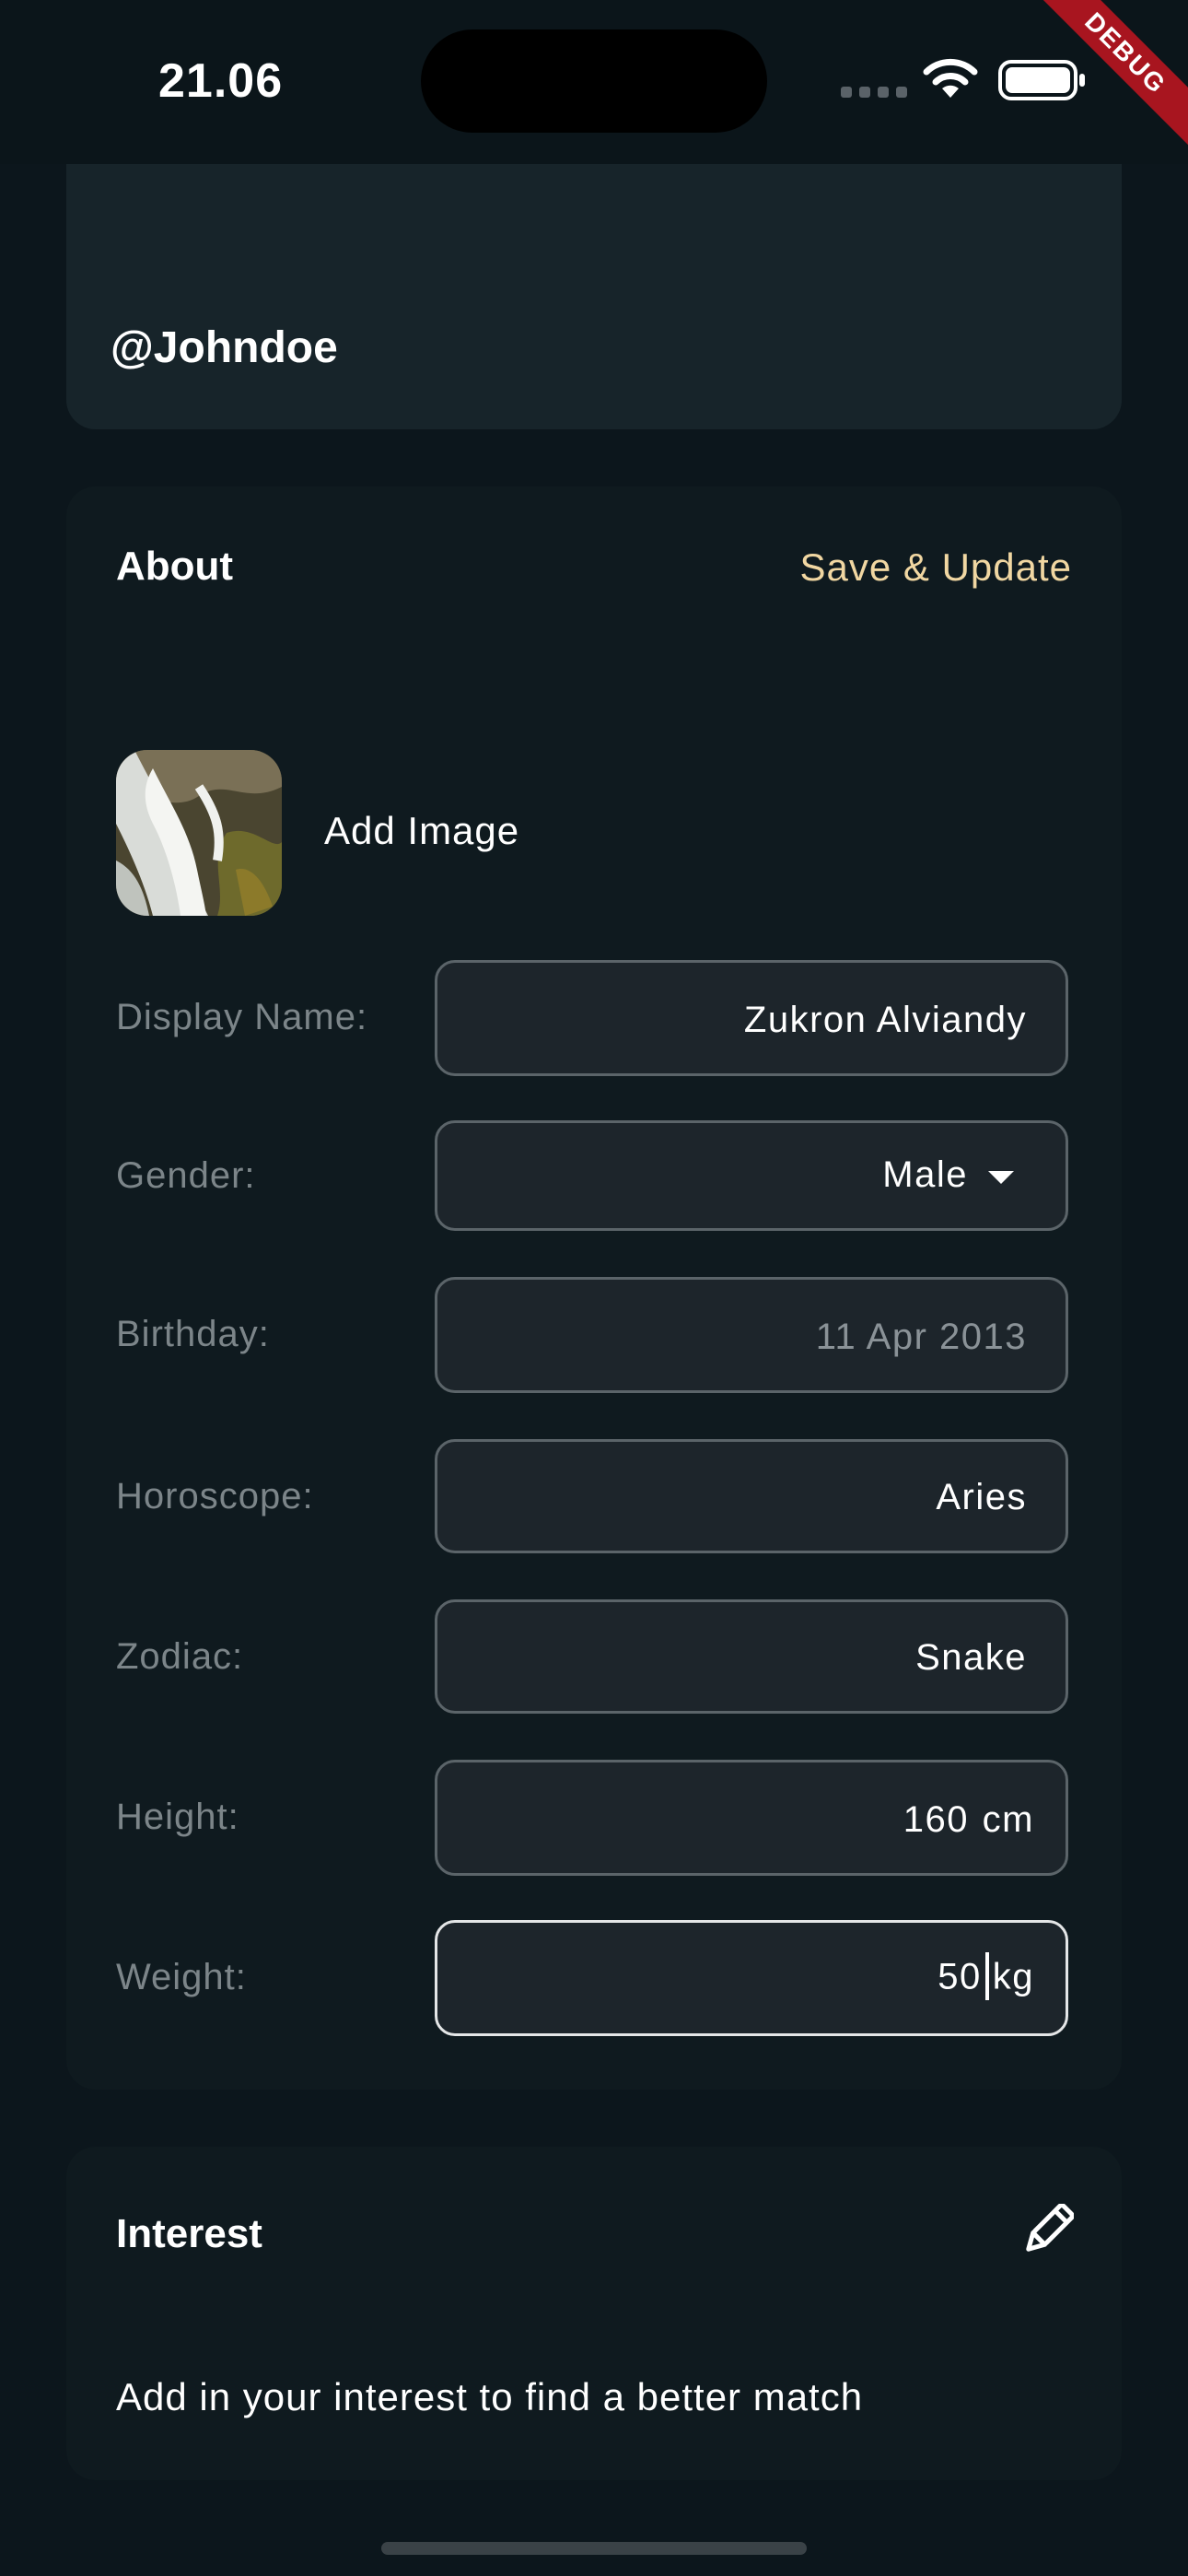  I want to click on birthday-value: 11 Apr 2013, so click(921, 1337).